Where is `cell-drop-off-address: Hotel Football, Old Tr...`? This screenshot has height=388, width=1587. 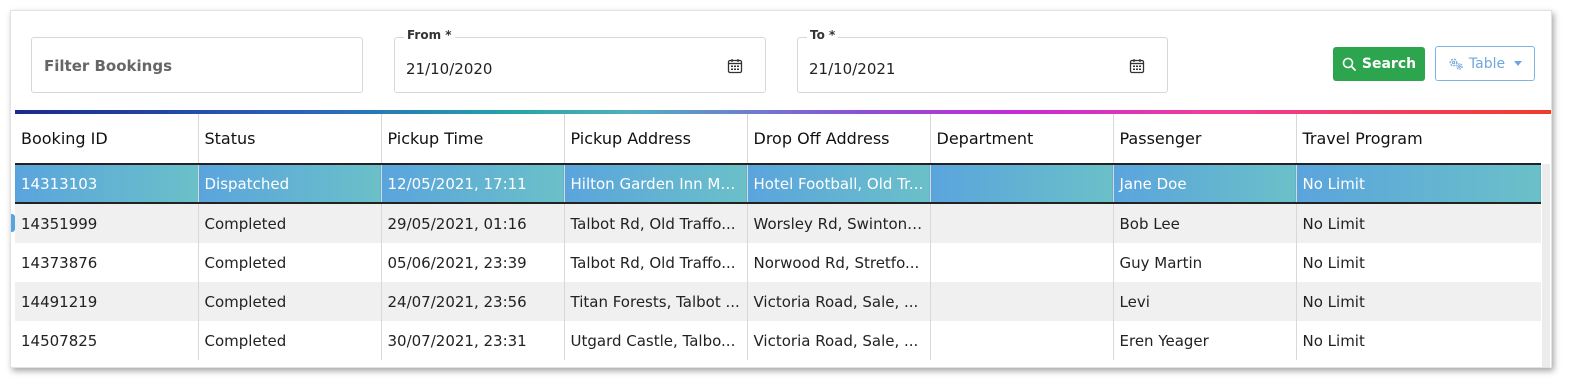 cell-drop-off-address: Hotel Football, Old Tr... is located at coordinates (839, 183).